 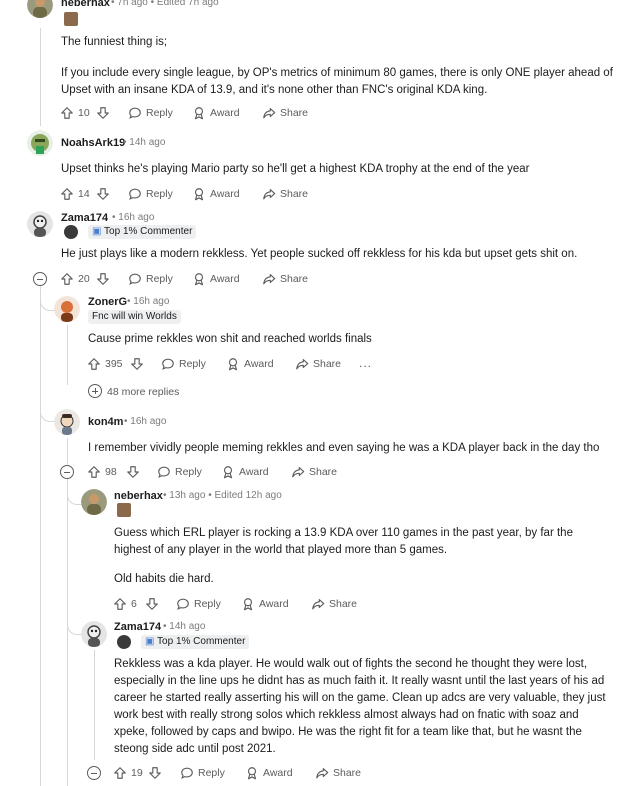 What do you see at coordinates (102, 472) in the screenshot?
I see `upvote-button: 98` at bounding box center [102, 472].